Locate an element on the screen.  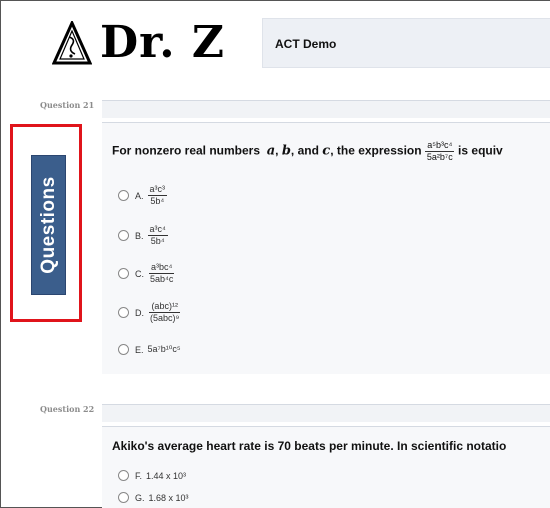
question-21-mid: , the expression is located at coordinates (376, 150).